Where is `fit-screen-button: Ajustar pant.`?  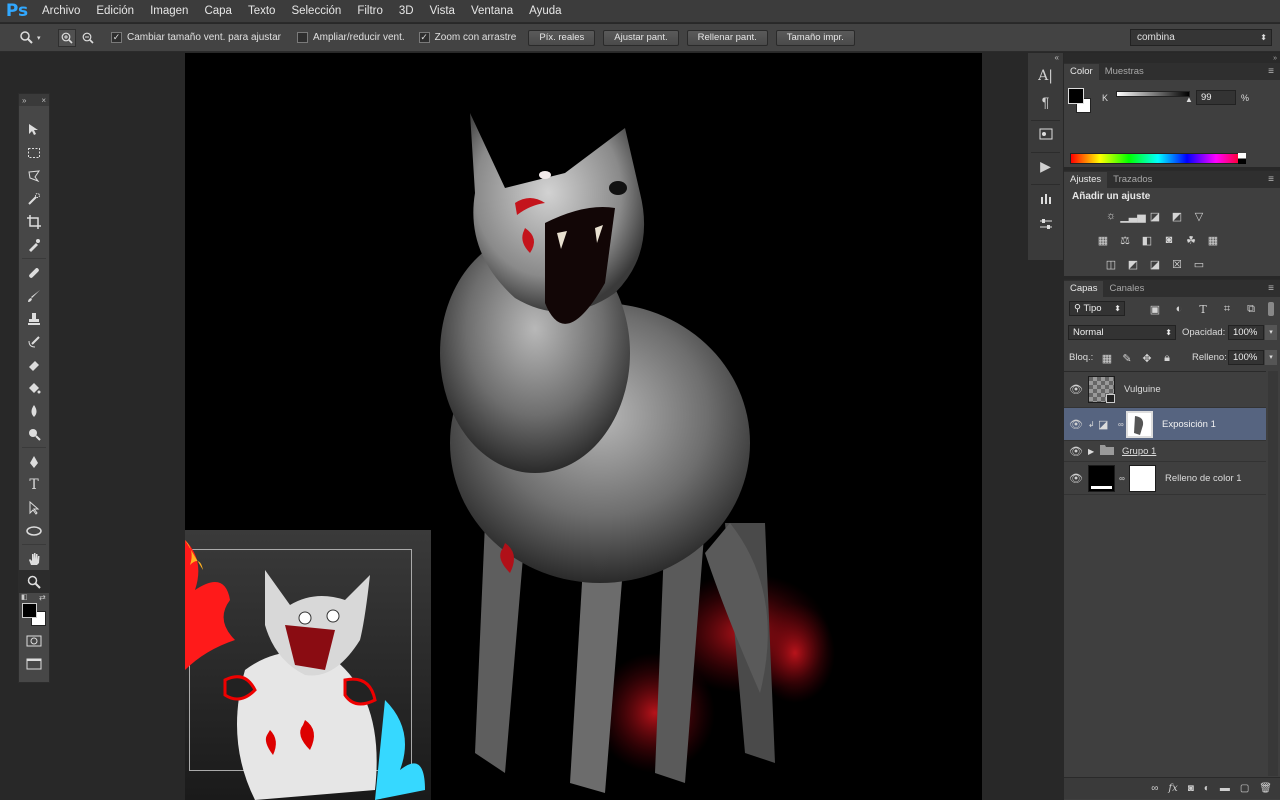
fit-screen-button: Ajustar pant. is located at coordinates (641, 37).